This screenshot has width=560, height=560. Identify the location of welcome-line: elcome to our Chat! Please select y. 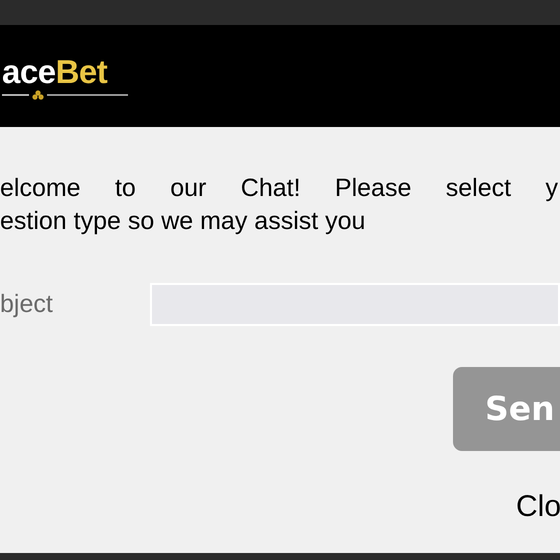
(279, 188).